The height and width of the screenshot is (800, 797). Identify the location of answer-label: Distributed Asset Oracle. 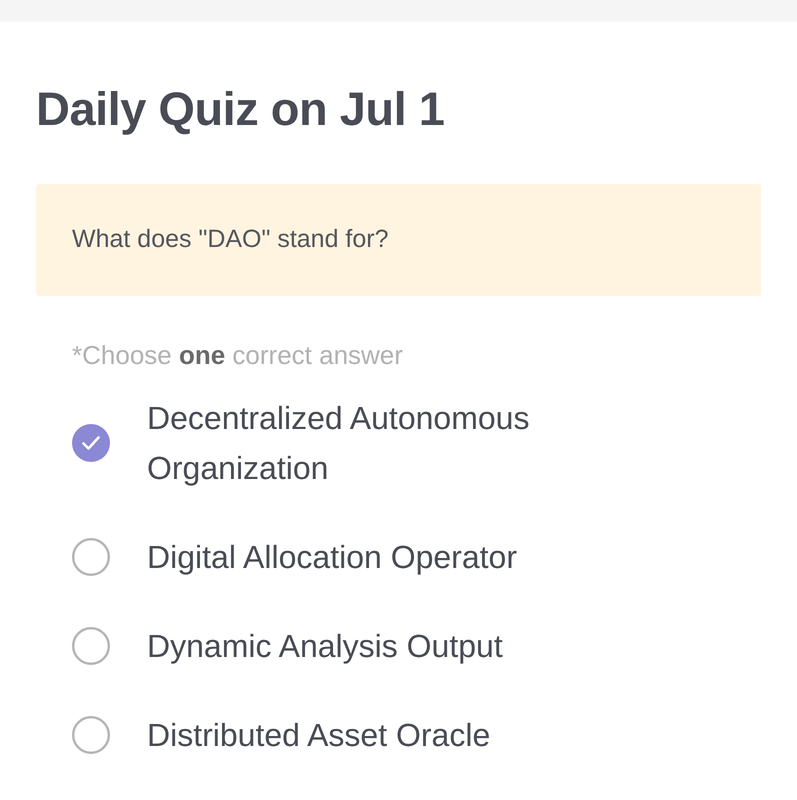
(319, 735).